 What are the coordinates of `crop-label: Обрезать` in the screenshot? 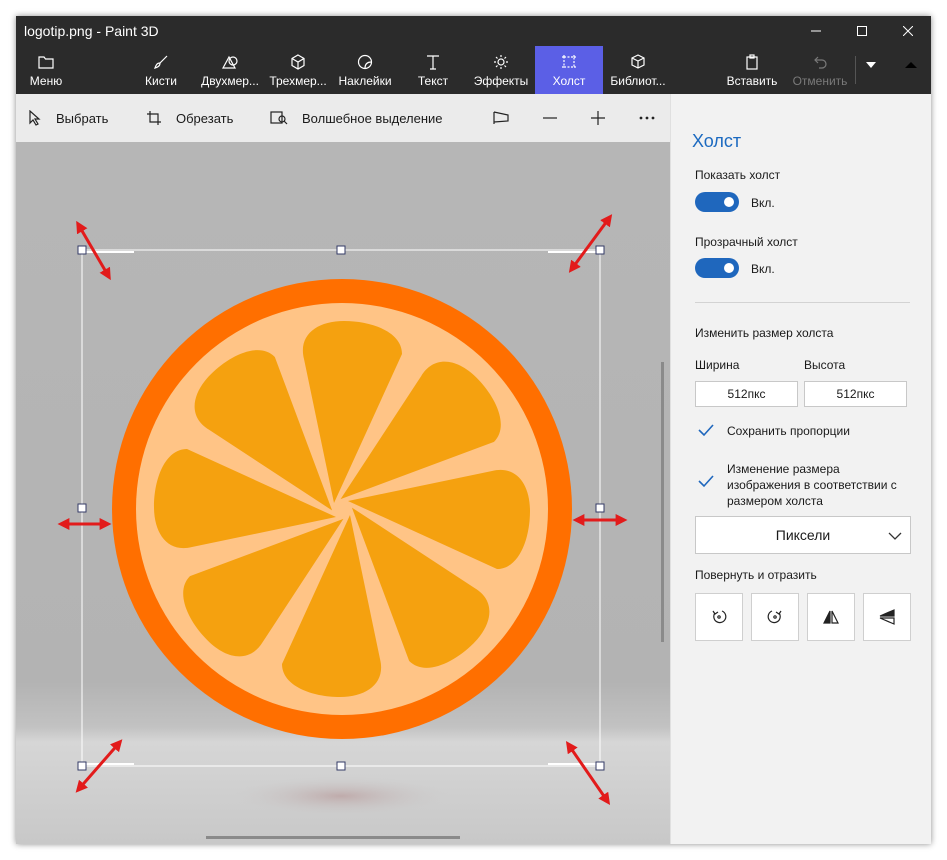 It's located at (205, 118).